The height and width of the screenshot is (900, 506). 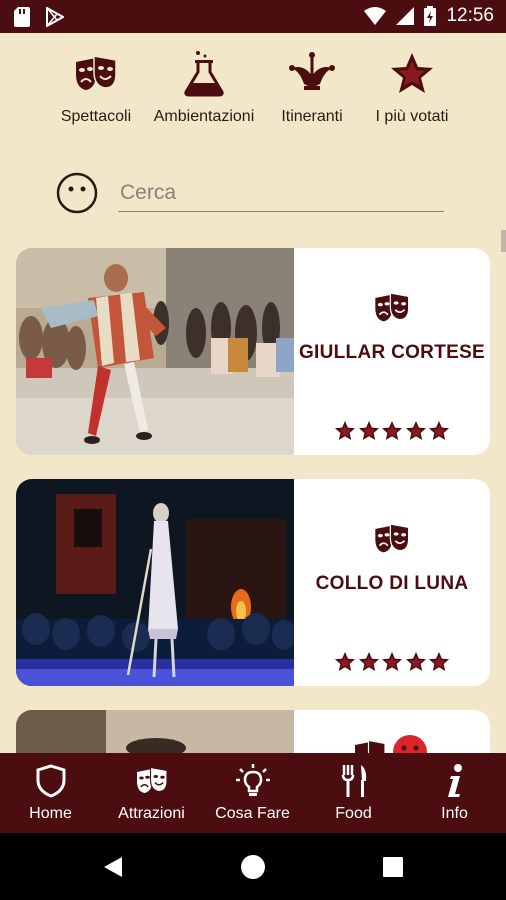 I want to click on search-input, so click(x=281, y=195).